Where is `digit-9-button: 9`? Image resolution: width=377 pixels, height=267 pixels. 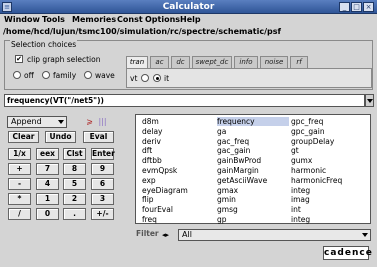
digit-9-button: 9 is located at coordinates (102, 169).